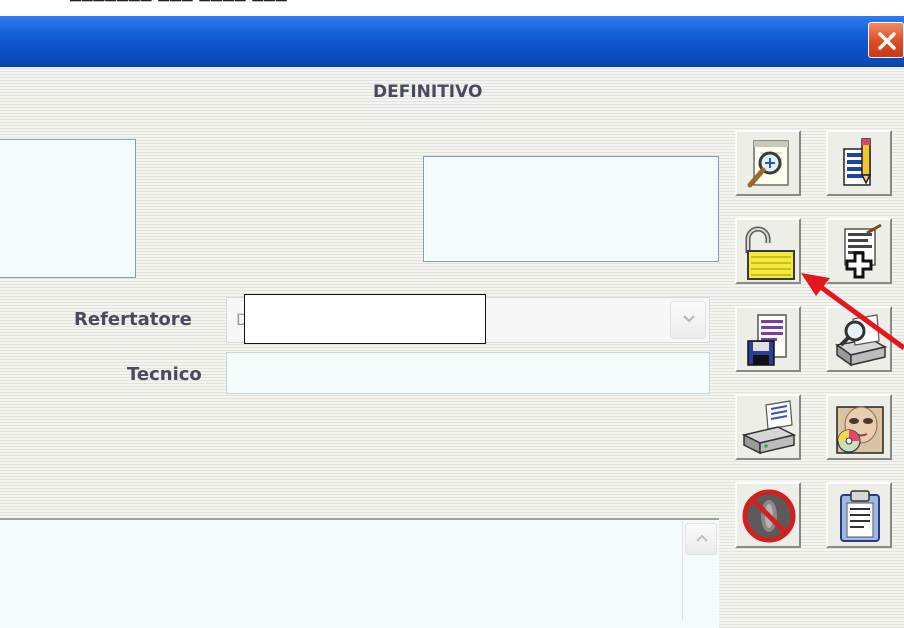  I want to click on left-memo-field, so click(68, 208).